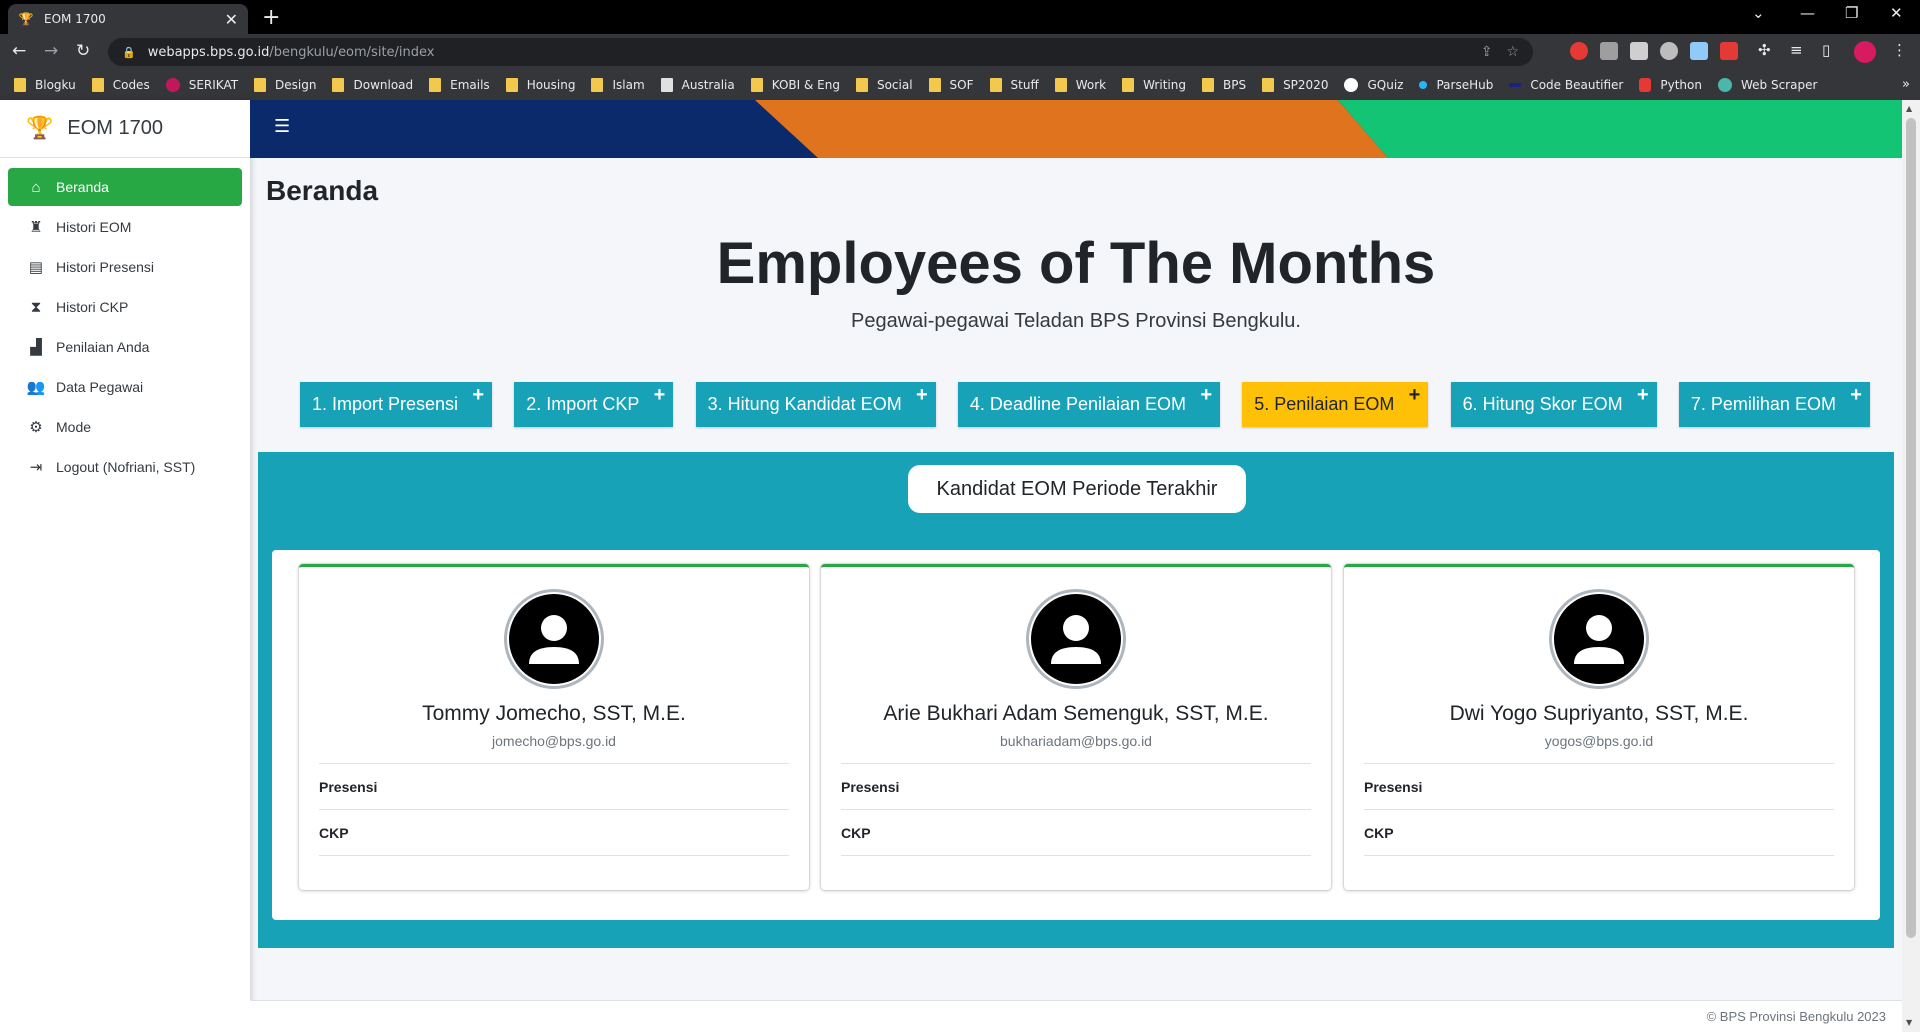 The height and width of the screenshot is (1032, 1920). What do you see at coordinates (1076, 713) in the screenshot?
I see `candidate-name: Arie Bukhari Adam Semenguk, SST, M.E.` at bounding box center [1076, 713].